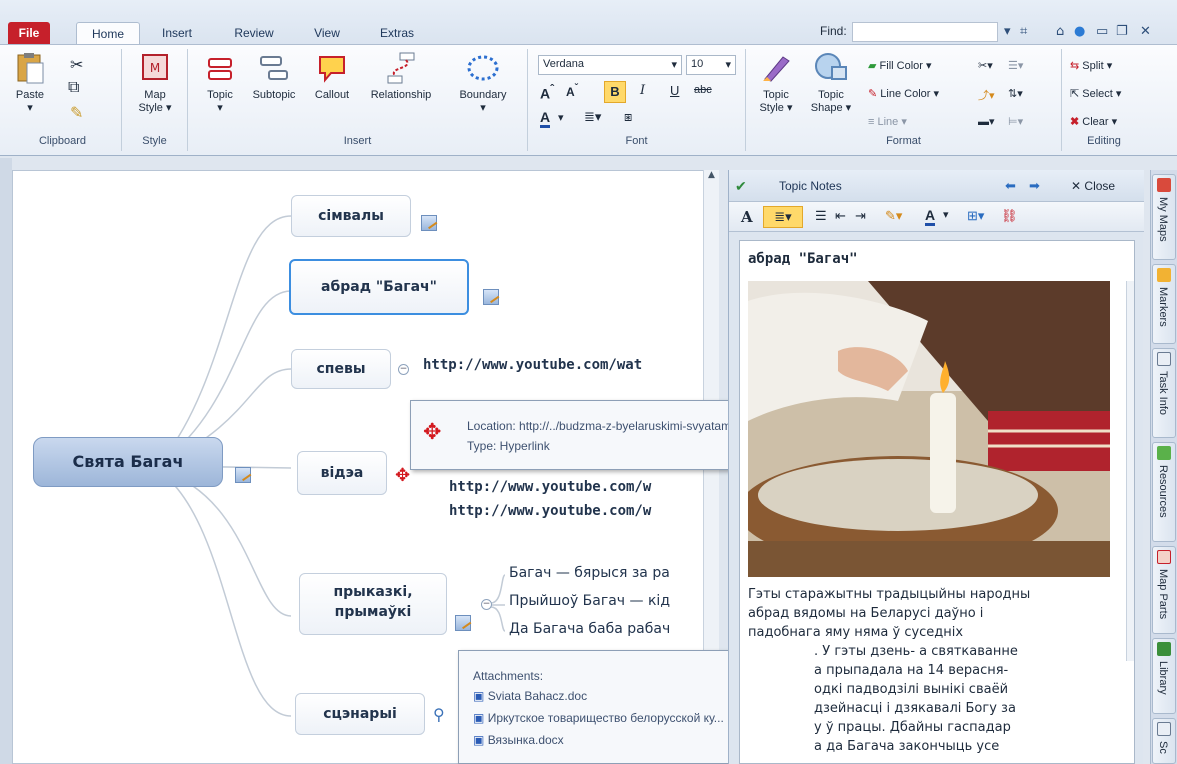 The image size is (1177, 764). I want to click on video-link-2: http://www.youtube.com/w, so click(550, 511).